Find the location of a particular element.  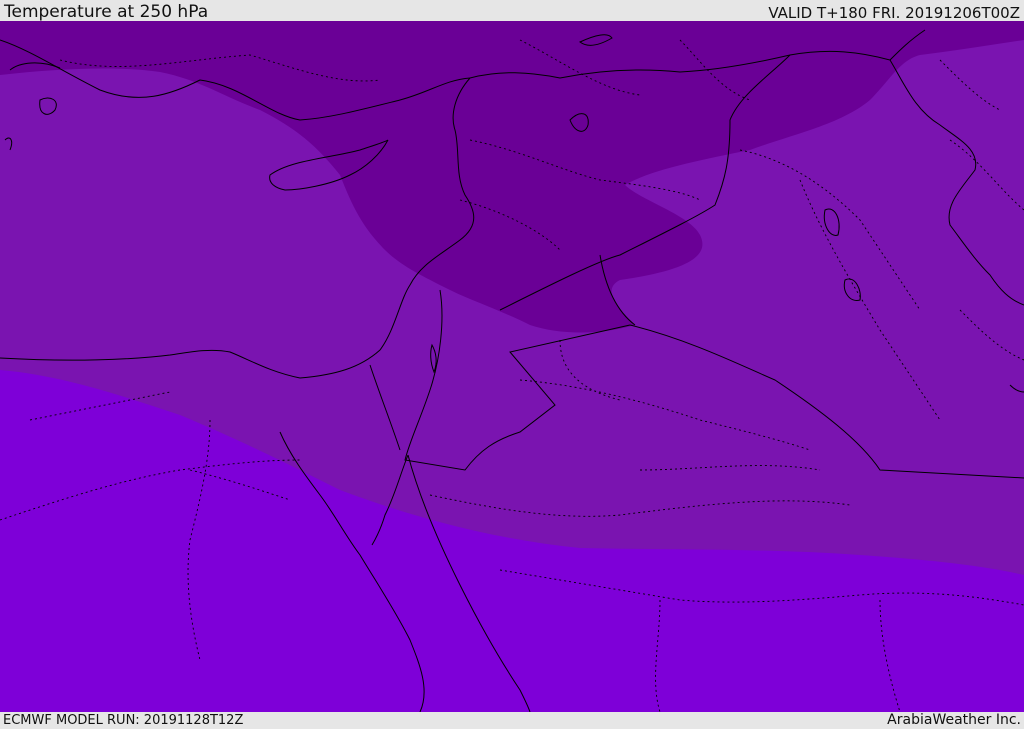

map-title: Temperature at 250 hPa is located at coordinates (106, 12).